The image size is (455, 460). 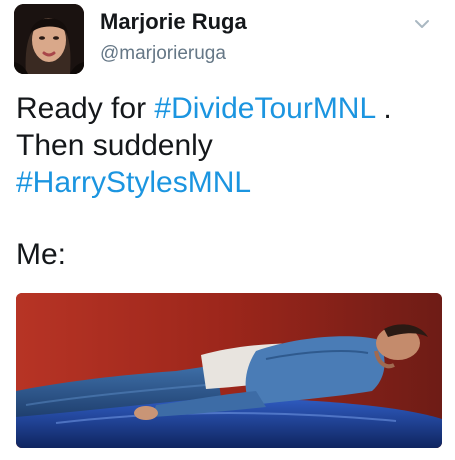 I want to click on tweet-text-line-4: Me:, so click(x=41, y=254).